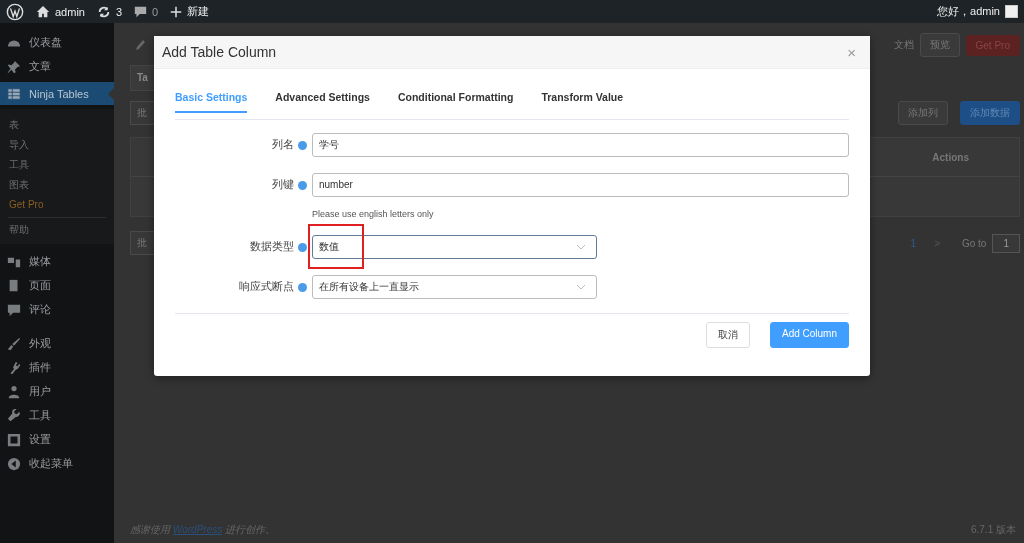 The image size is (1024, 543). I want to click on updates-link: 3, so click(109, 11).